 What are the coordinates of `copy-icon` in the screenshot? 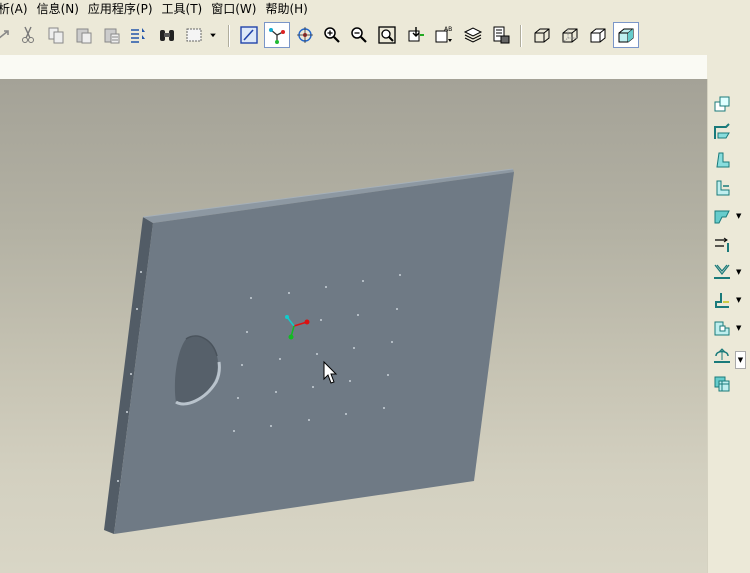 It's located at (56, 35).